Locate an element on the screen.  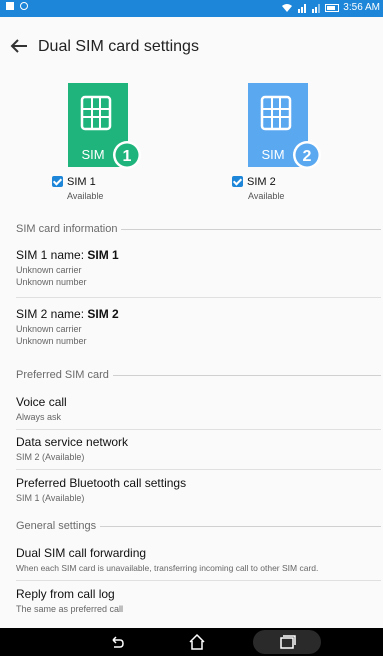
section-general-label: General settings is located at coordinates (56, 526).